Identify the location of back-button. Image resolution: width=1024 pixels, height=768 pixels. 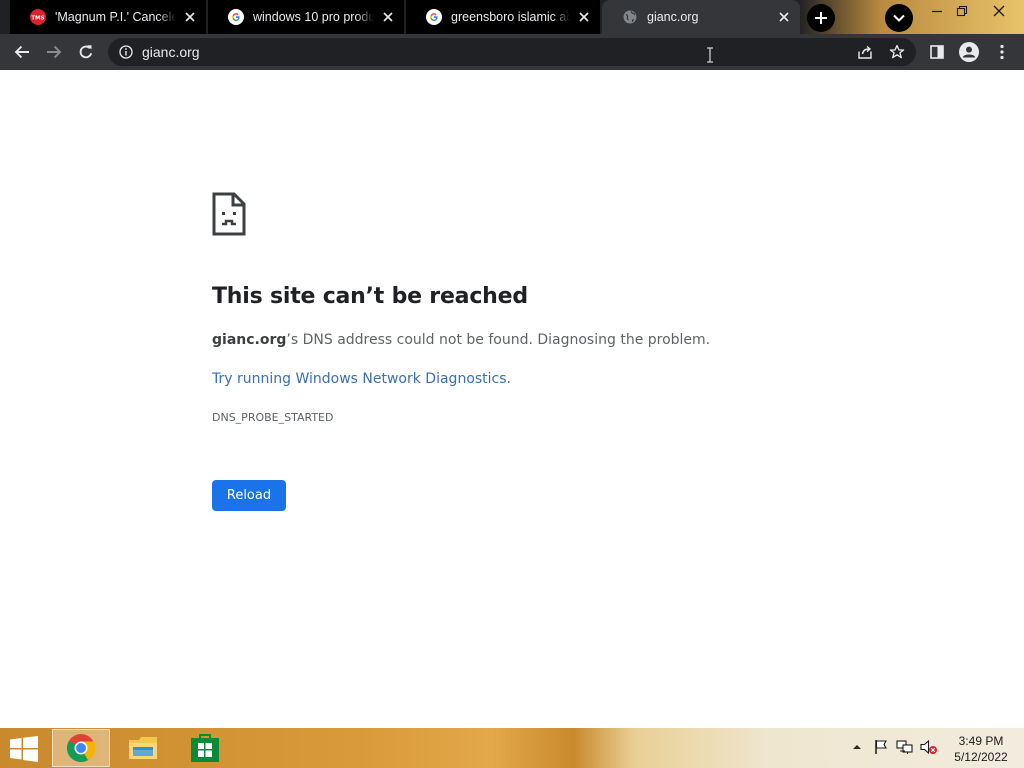
(22, 52).